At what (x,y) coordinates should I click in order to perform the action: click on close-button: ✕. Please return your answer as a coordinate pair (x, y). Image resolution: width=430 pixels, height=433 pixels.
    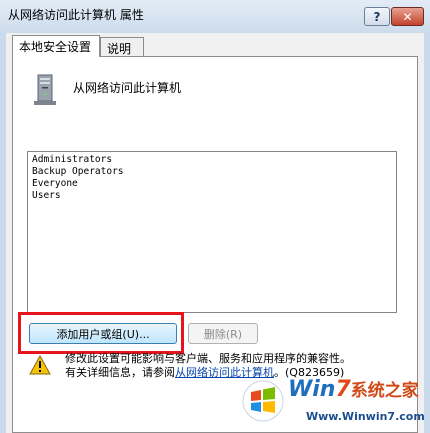
    Looking at the image, I should click on (407, 16).